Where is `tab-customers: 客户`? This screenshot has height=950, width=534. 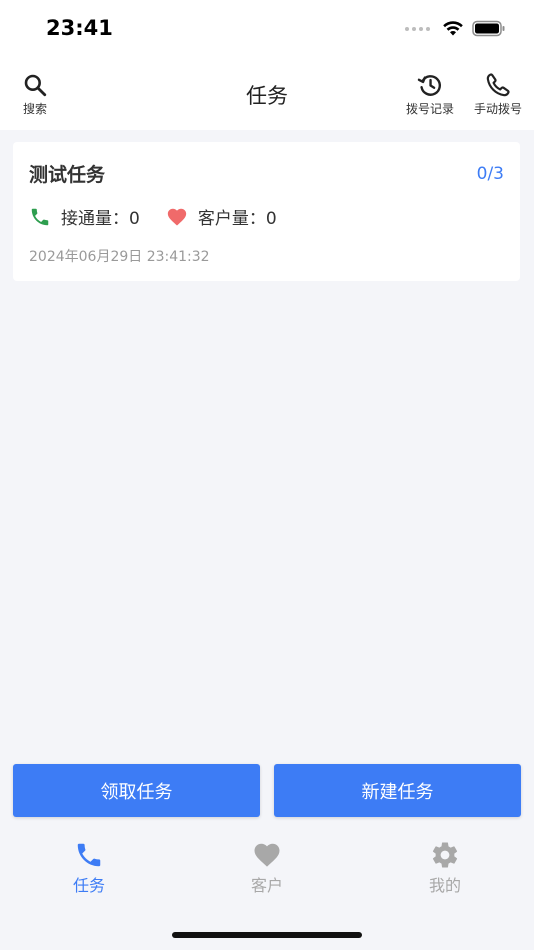 tab-customers: 客户 is located at coordinates (267, 868).